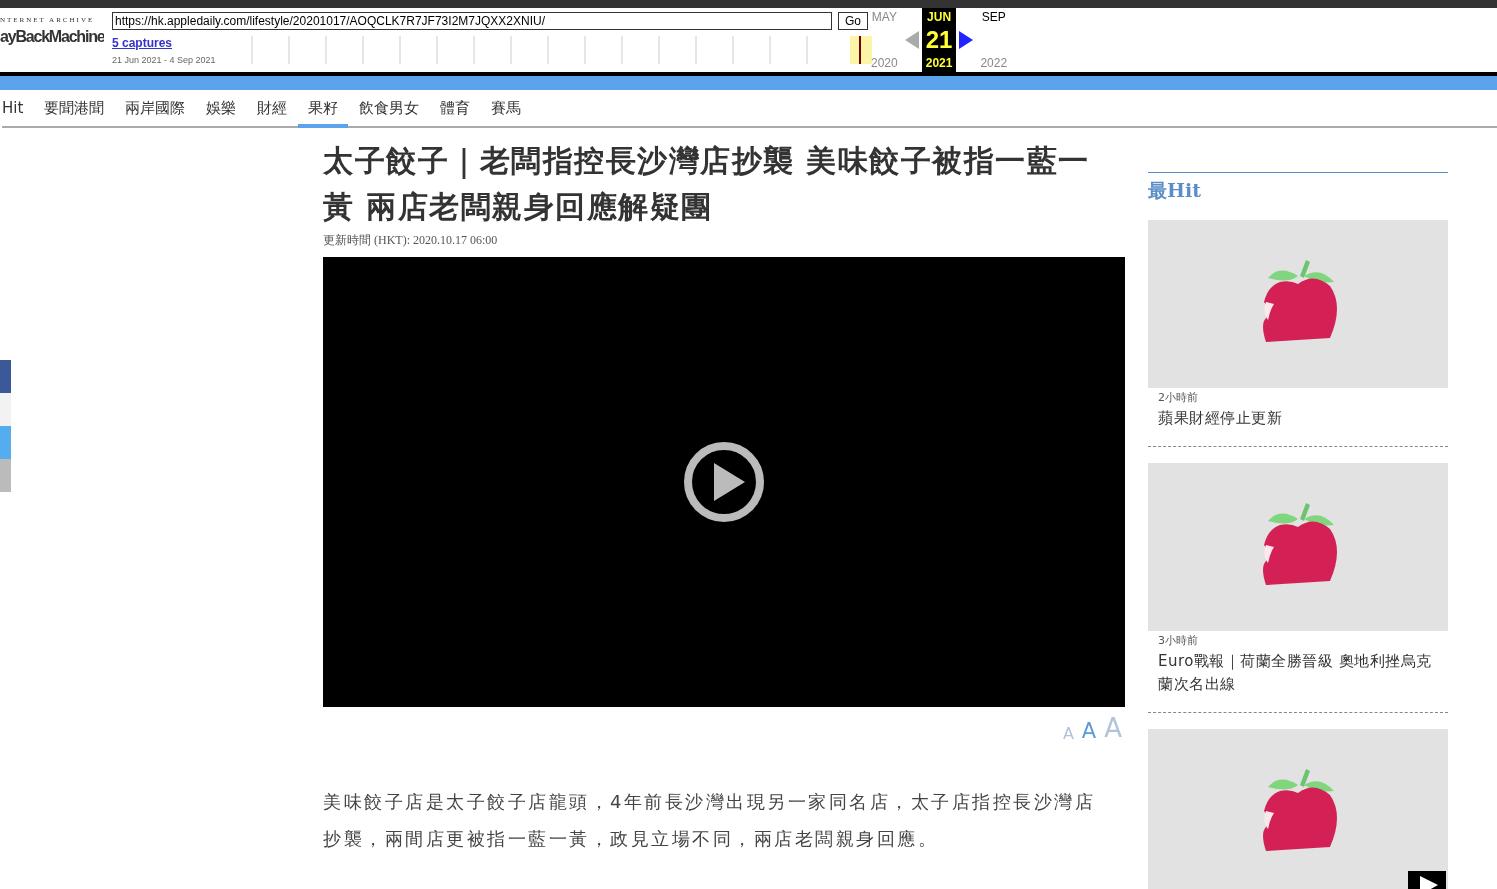 This screenshot has width=1497, height=889. What do you see at coordinates (13, 109) in the screenshot?
I see `nav-tab: Hit` at bounding box center [13, 109].